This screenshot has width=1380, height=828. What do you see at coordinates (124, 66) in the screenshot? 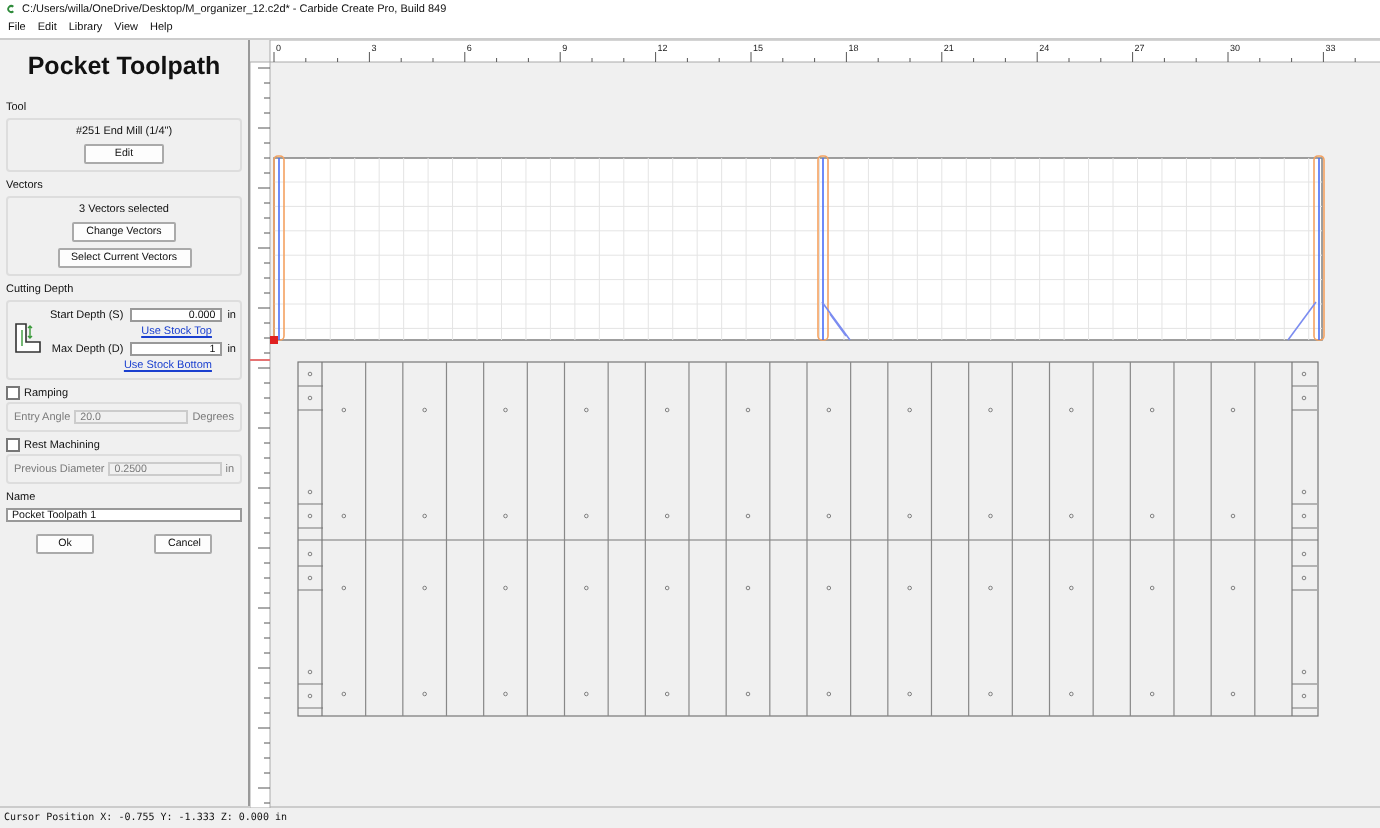
I see `panel-title: Pocket Toolpath` at bounding box center [124, 66].